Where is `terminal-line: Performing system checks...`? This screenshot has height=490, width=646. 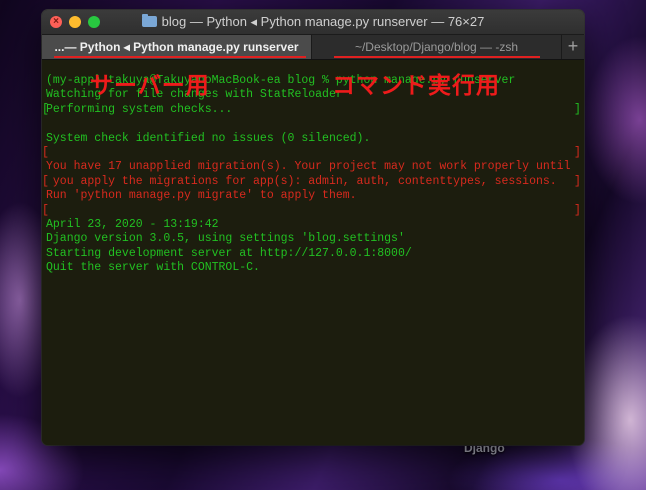
terminal-line: Performing system checks... is located at coordinates (139, 109).